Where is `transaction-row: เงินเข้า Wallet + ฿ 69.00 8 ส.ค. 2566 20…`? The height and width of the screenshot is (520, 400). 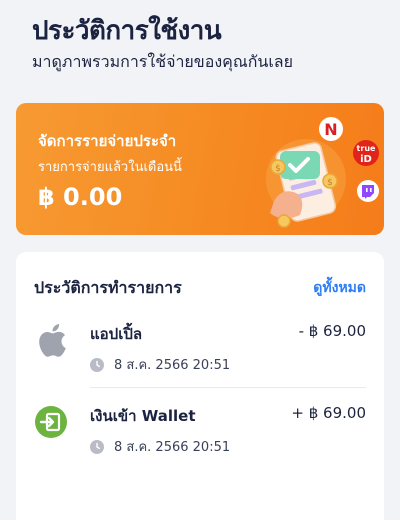
transaction-row: เงินเข้า Wallet + ฿ 69.00 8 ส.ค. 2566 20… is located at coordinates (200, 432).